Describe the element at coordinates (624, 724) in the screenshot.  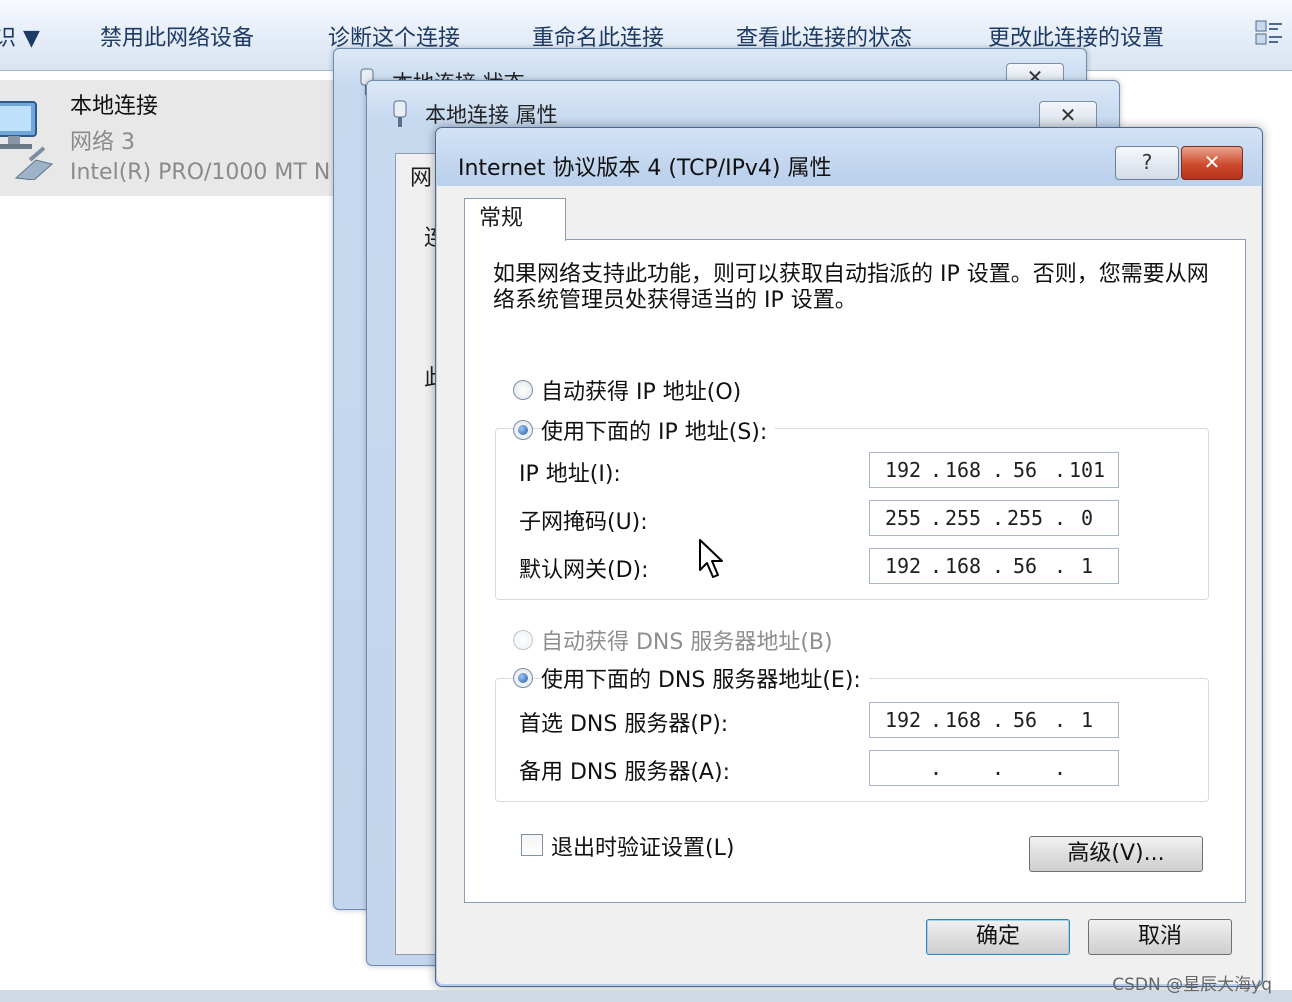
I see `preferred-dns-label: 首选 DNS 服务器(P):` at that location.